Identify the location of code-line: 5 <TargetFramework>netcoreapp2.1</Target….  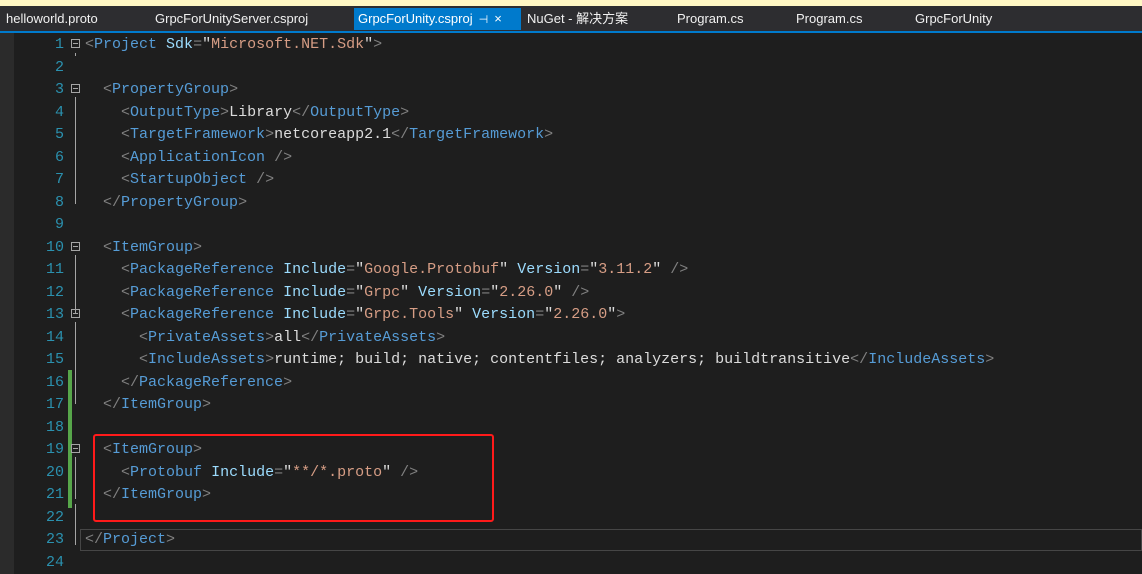
(571, 135).